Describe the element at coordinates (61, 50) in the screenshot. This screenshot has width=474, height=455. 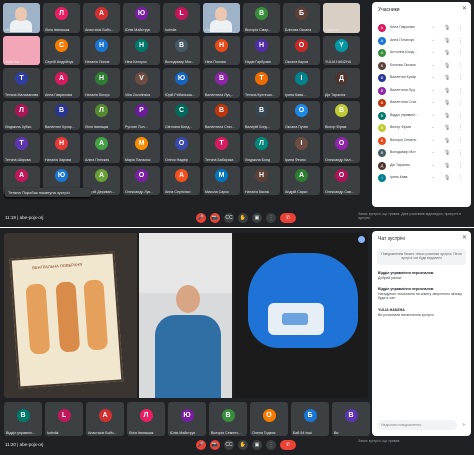
I see `participant-tile: С Сергій Андрійчук` at that location.